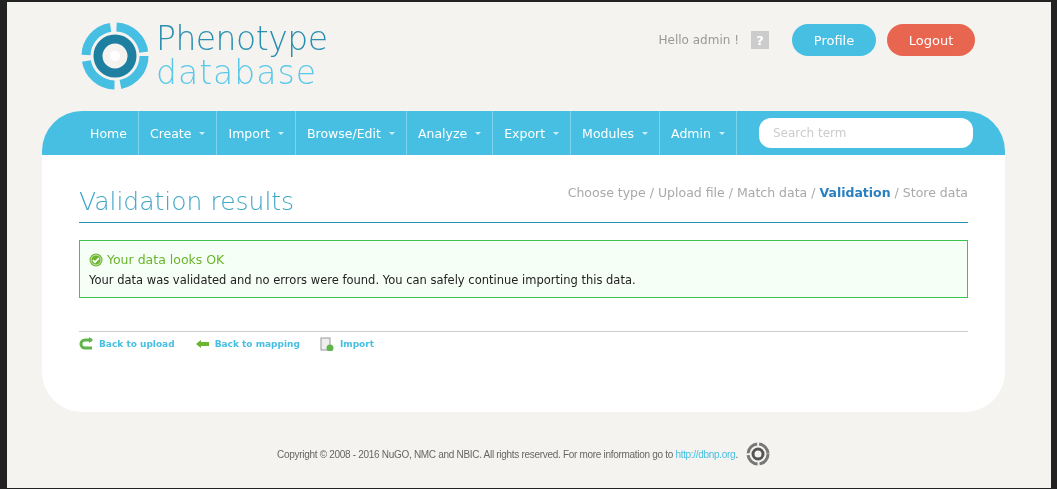  I want to click on wizard-step: Validation, so click(855, 192).